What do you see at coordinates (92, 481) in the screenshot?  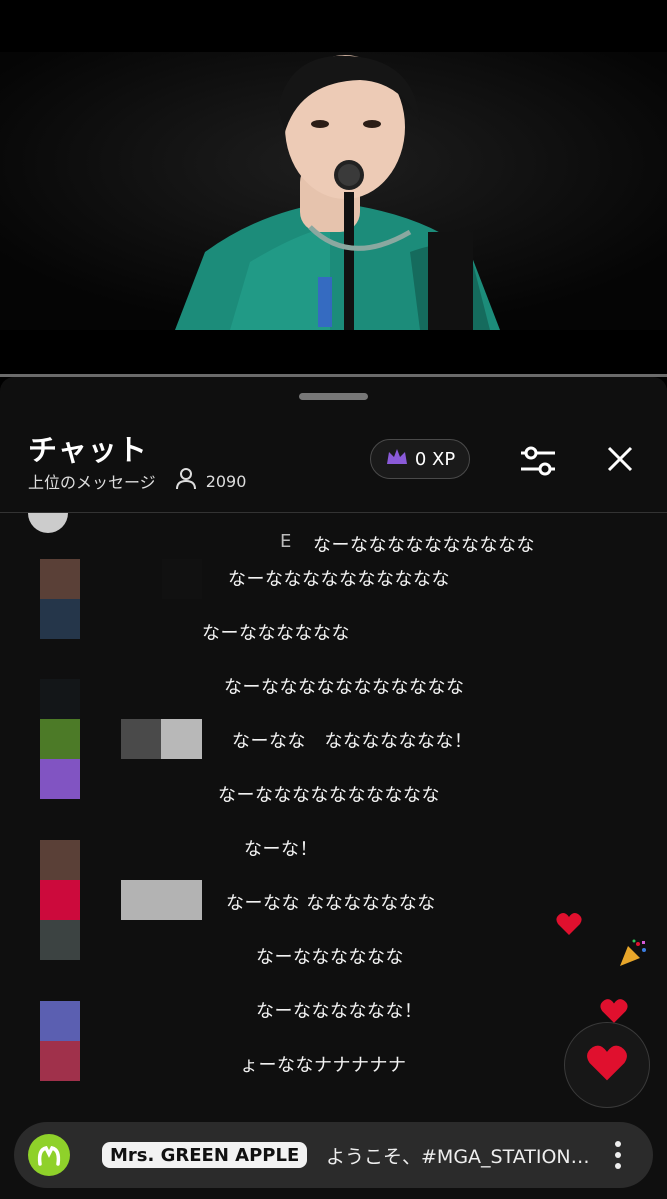 I see `chat-mode-label: 上位のメッセージ` at bounding box center [92, 481].